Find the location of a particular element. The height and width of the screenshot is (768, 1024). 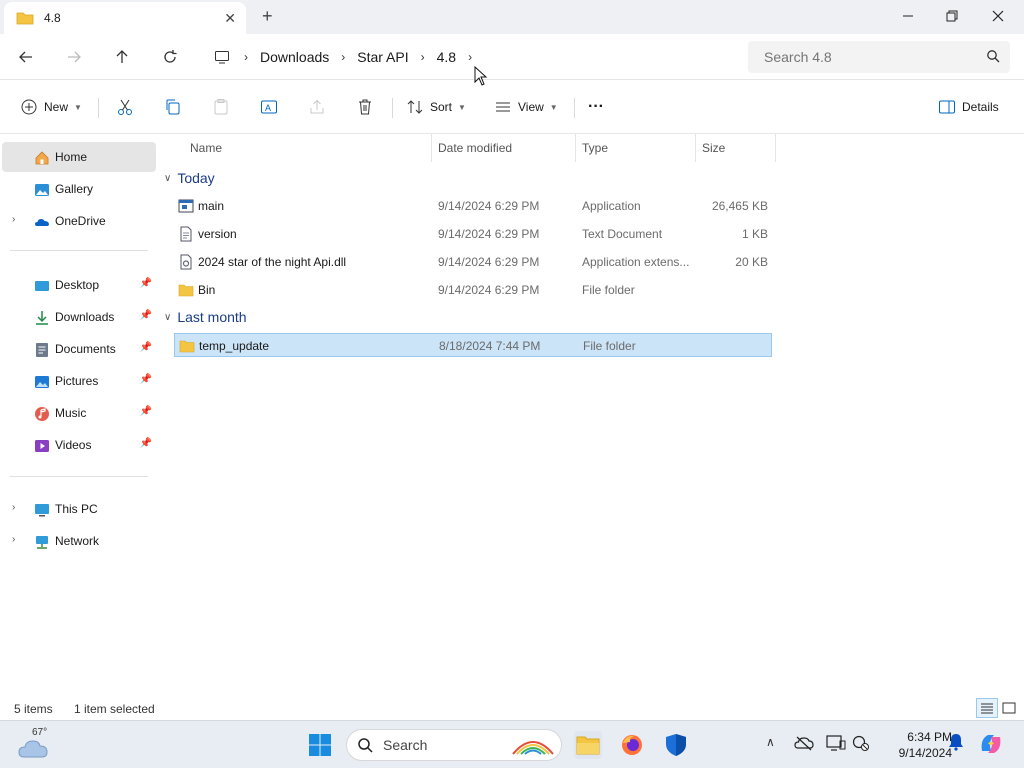

sidebar-item-onedrive: › OneDrive is located at coordinates (79, 221).